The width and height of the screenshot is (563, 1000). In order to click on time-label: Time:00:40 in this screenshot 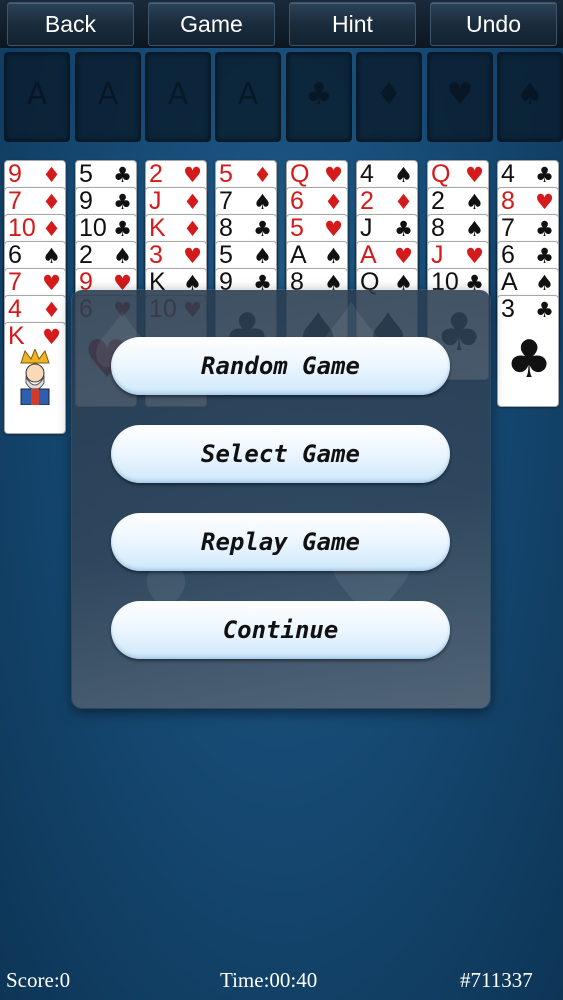, I will do `click(269, 980)`.